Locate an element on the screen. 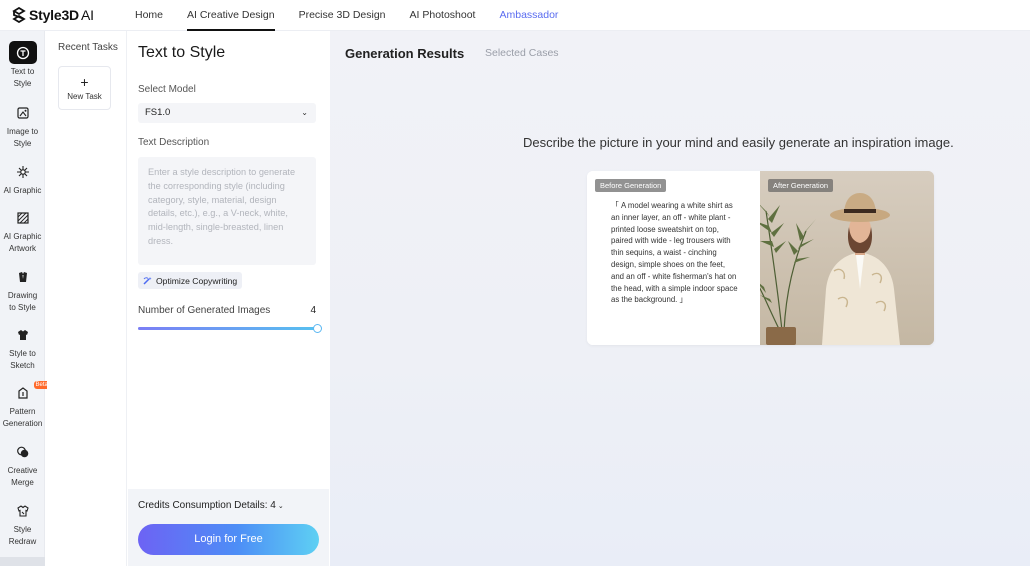 Image resolution: width=1030 pixels, height=566 pixels. image-count-value: 4 is located at coordinates (313, 310).